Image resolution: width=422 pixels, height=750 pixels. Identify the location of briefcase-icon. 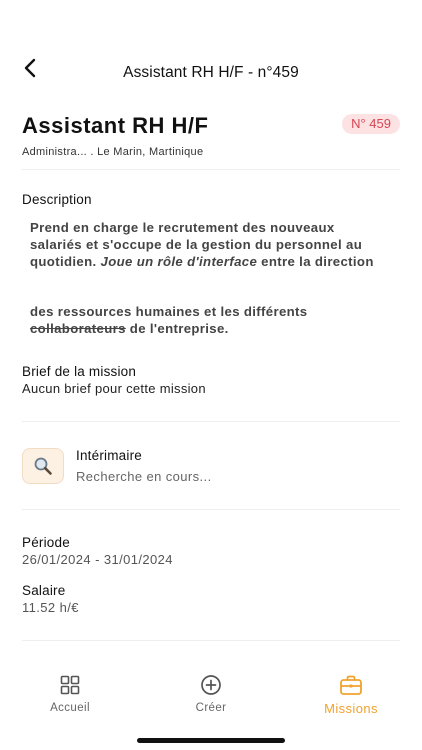
(351, 685).